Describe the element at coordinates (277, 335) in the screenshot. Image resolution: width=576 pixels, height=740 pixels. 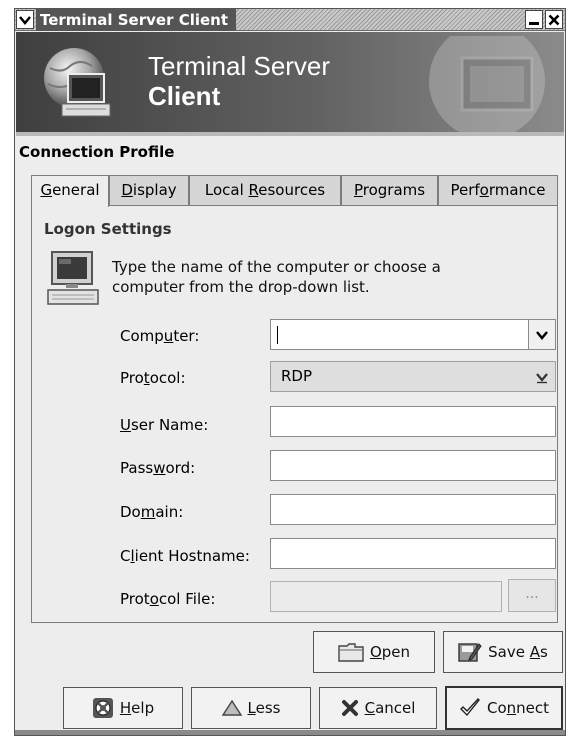
I see `text-cursor` at that location.